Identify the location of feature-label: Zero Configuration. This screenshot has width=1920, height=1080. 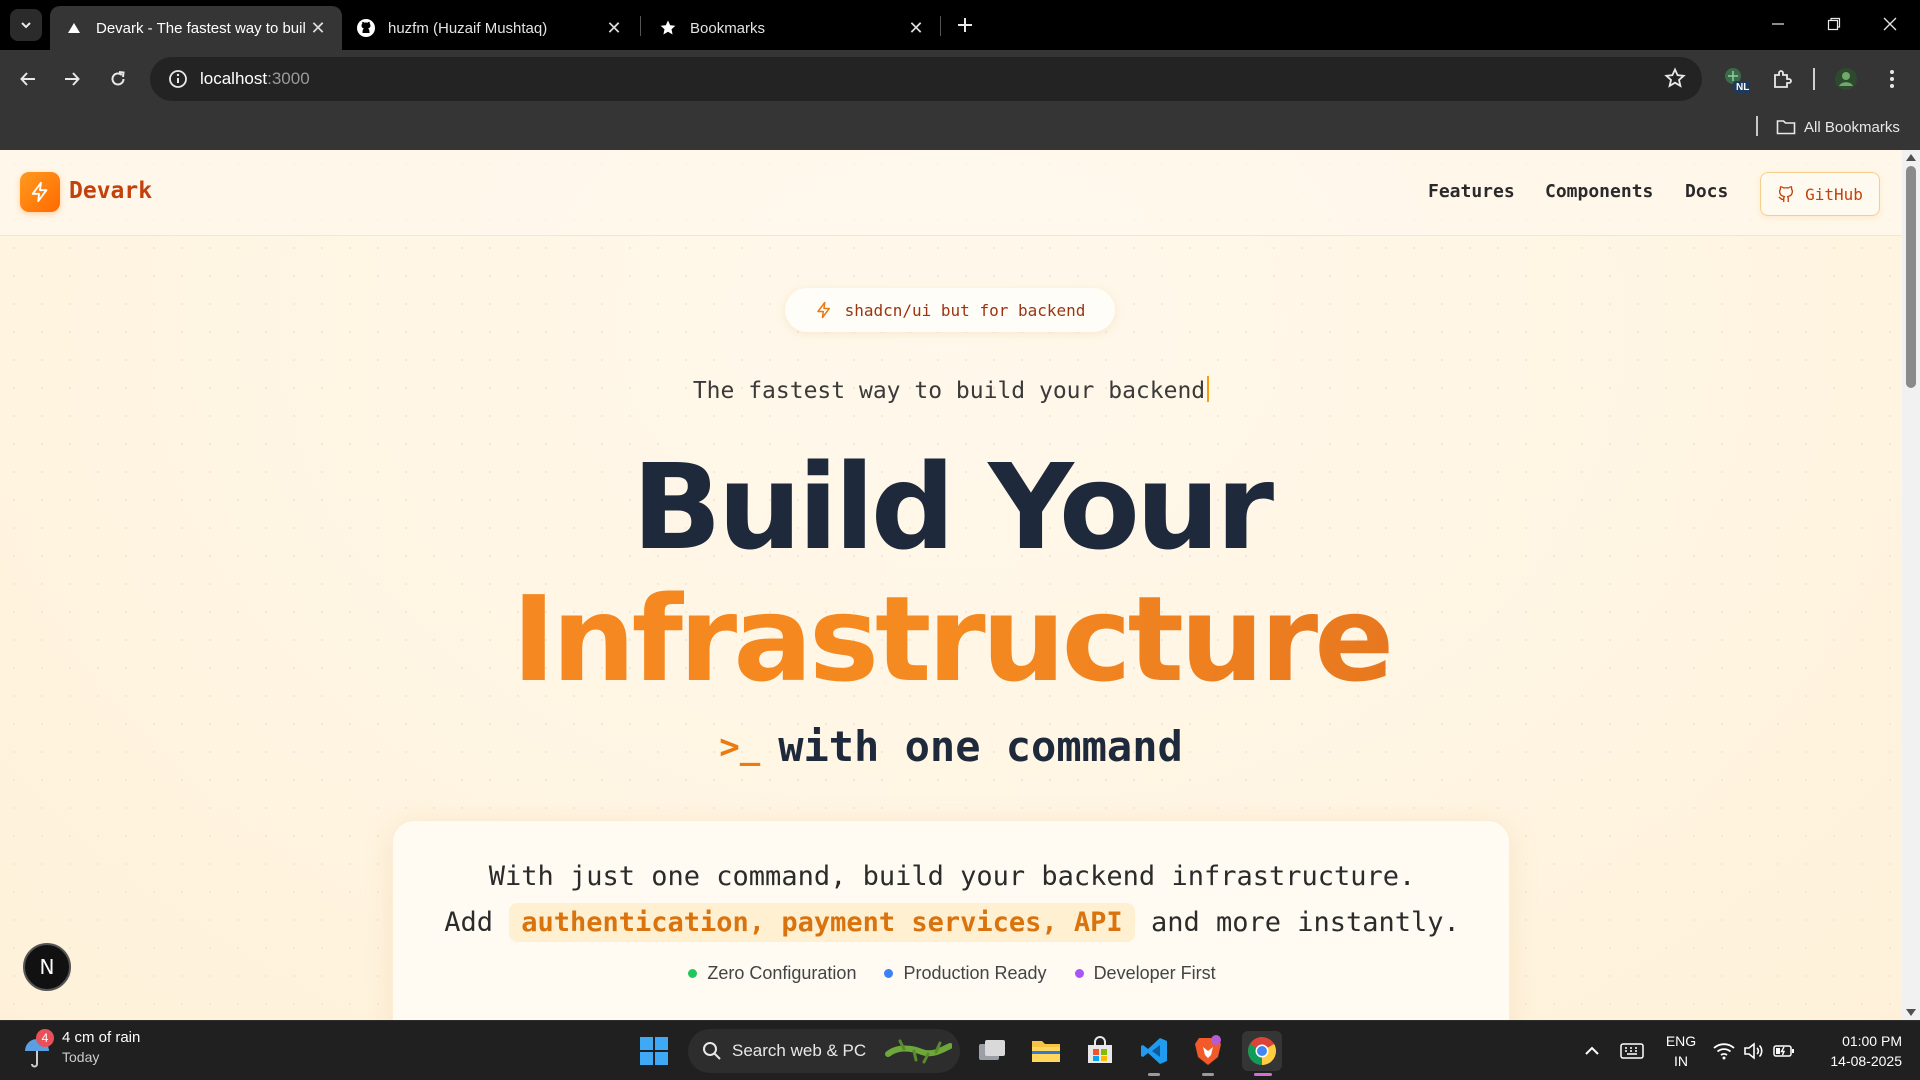
(782, 973).